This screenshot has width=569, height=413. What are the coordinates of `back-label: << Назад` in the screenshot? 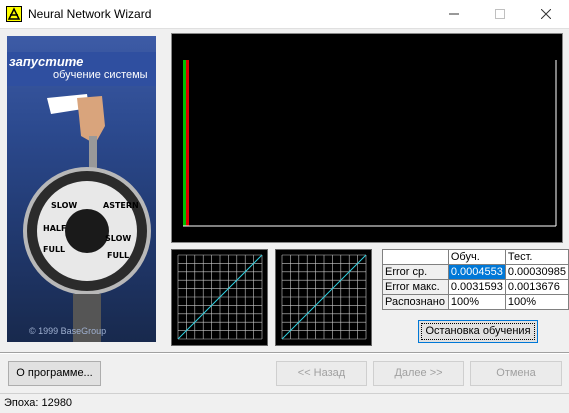 It's located at (321, 373).